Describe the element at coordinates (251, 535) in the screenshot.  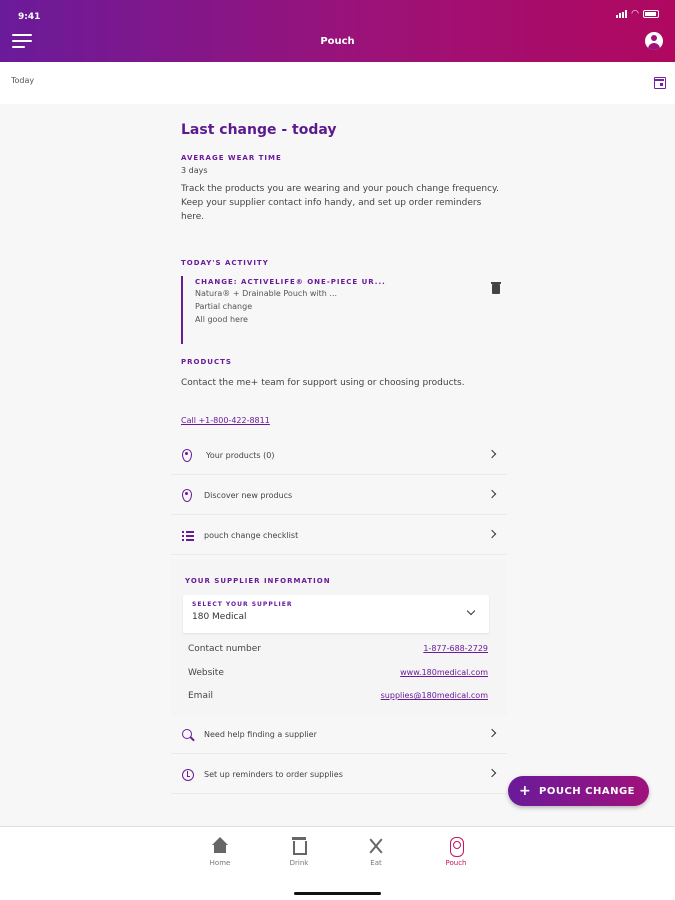
I see `row-label: pouch change checklist` at that location.